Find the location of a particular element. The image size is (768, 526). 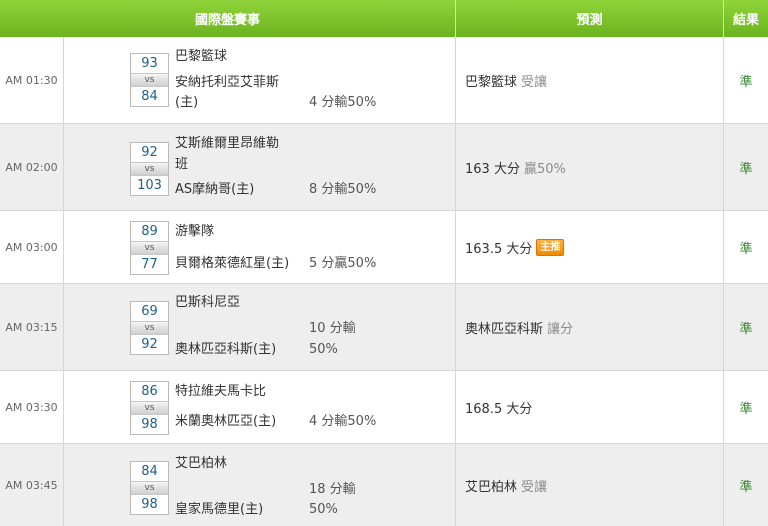

prediction-main: 巴黎籃球 is located at coordinates (491, 82).